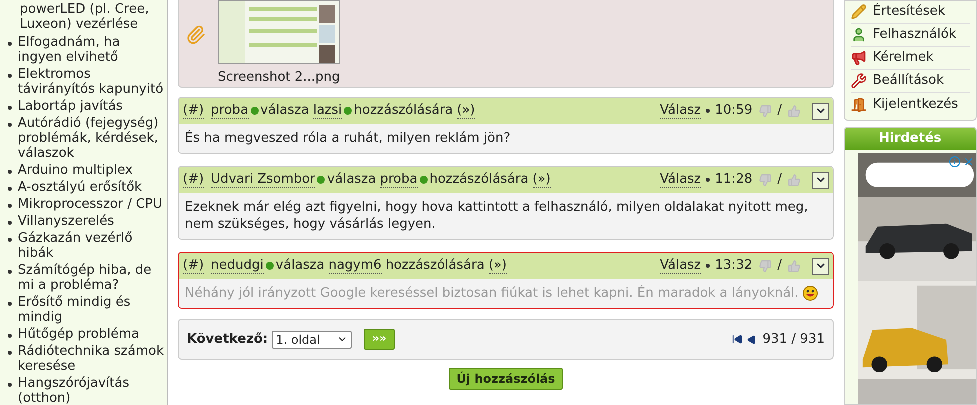  I want to click on comment-text: És ha megveszed róla a ruhát, milyen reklám jön?, so click(348, 138).